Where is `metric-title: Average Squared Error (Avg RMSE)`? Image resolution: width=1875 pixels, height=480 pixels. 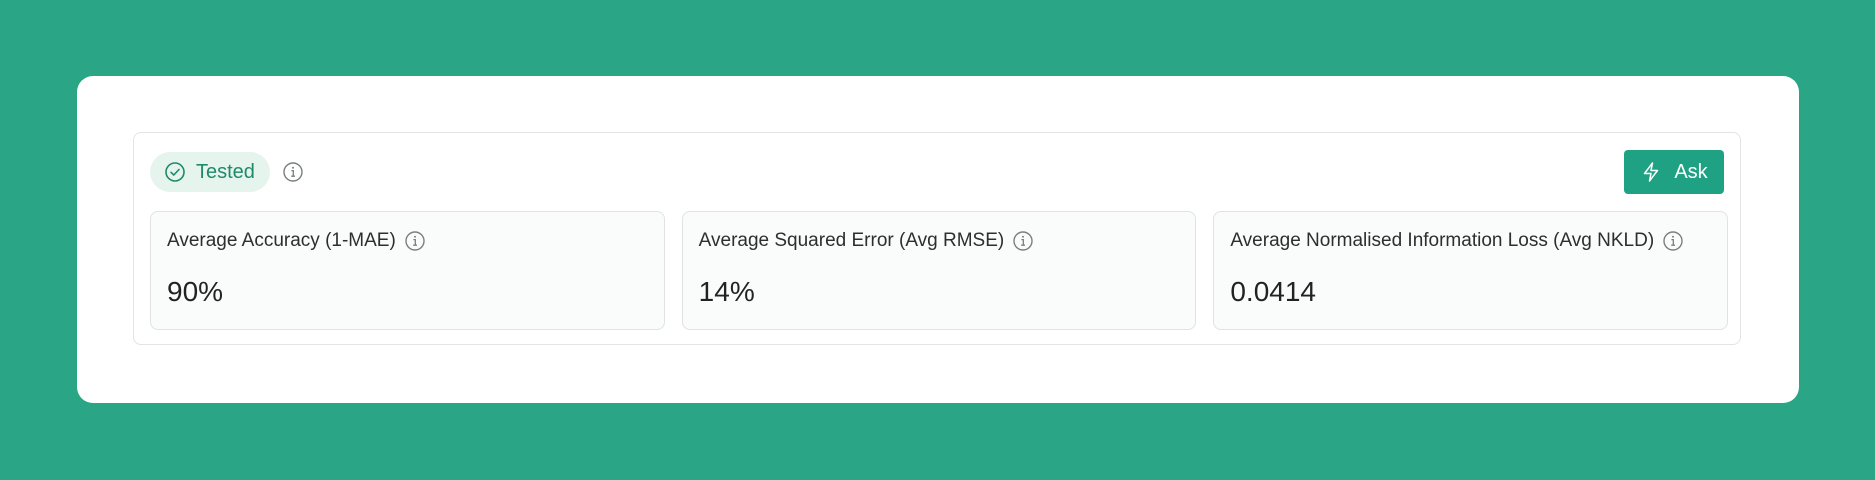
metric-title: Average Squared Error (Avg RMSE) is located at coordinates (851, 240).